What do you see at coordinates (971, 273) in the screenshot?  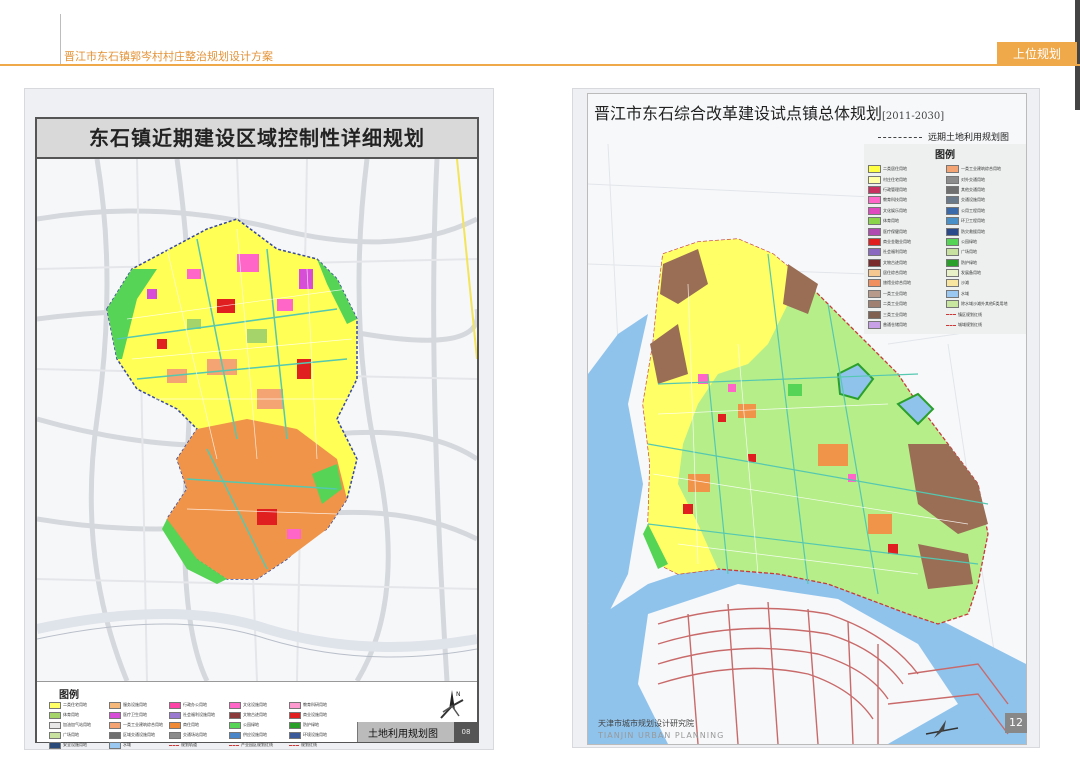 I see `legend-label: 发展备用地` at bounding box center [971, 273].